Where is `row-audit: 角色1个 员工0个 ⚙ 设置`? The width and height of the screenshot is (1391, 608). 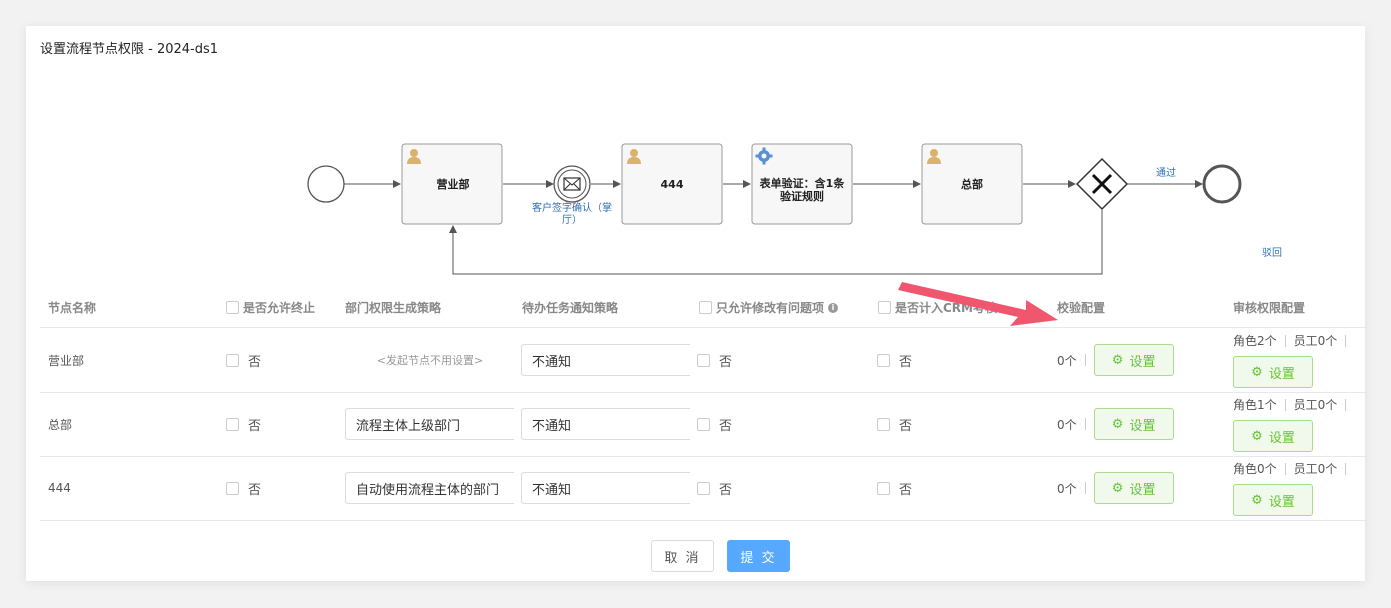
row-audit: 角色1个 员工0个 ⚙ 设置 is located at coordinates (1293, 424).